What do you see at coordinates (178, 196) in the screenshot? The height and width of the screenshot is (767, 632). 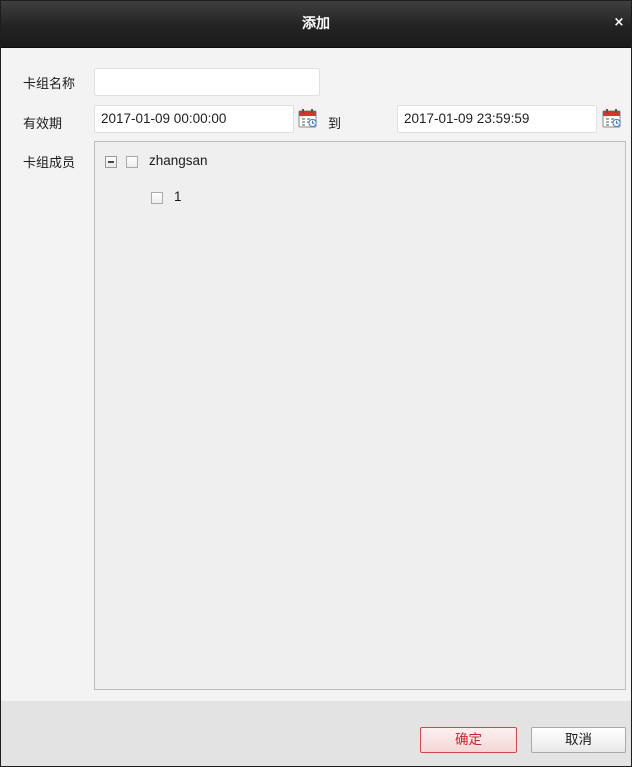 I see `tree-node-label: 1` at bounding box center [178, 196].